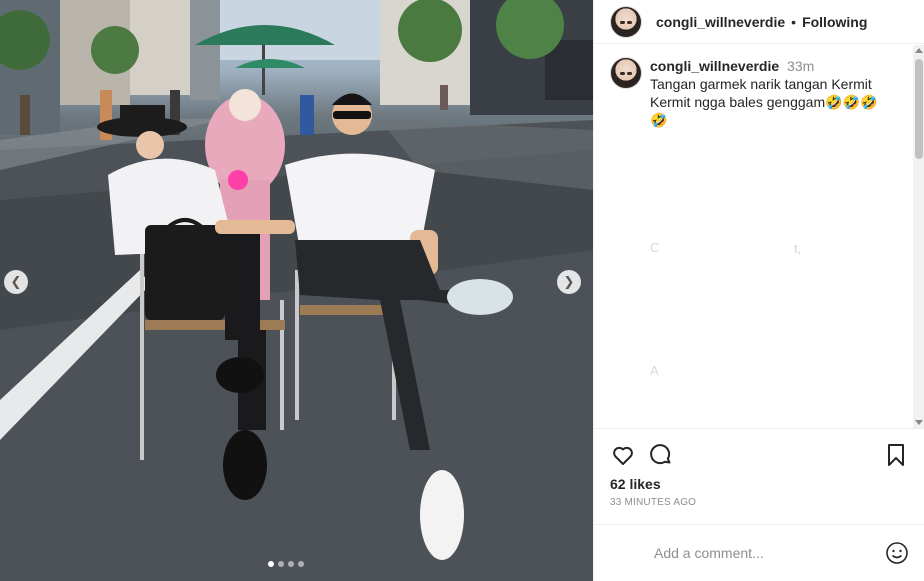  Describe the element at coordinates (653, 502) in the screenshot. I see `post-time-ago: 33 MINUTES AGO` at that location.